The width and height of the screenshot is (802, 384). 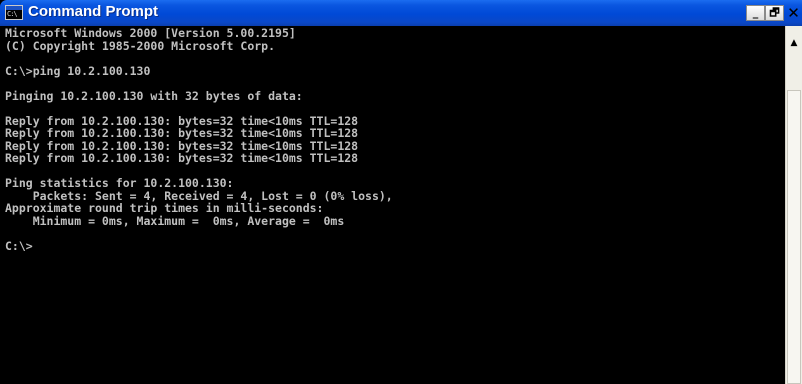 I want to click on restore-icon: 🗗, so click(x=774, y=12).